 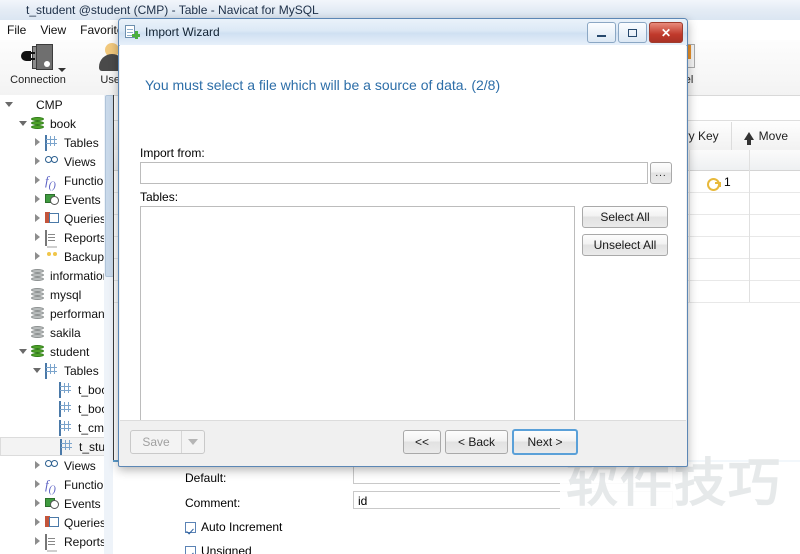 What do you see at coordinates (52, 504) in the screenshot?
I see `events-icon` at bounding box center [52, 504].